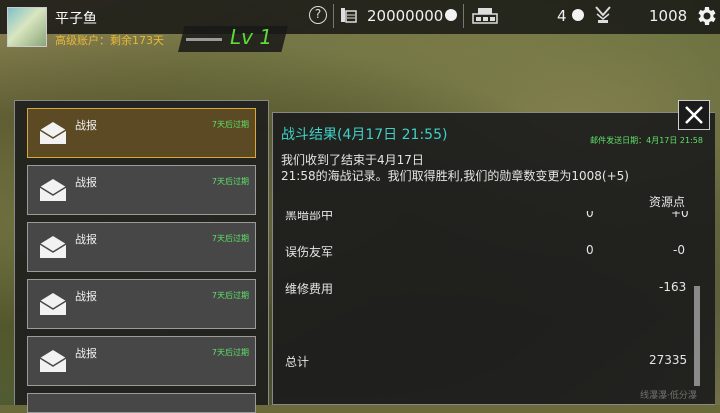 The image size is (720, 413). I want to click on detail-body-line: 21:58的海战记录。我们取得胜利,我们的勋章数变更为1008(+5), so click(455, 176).